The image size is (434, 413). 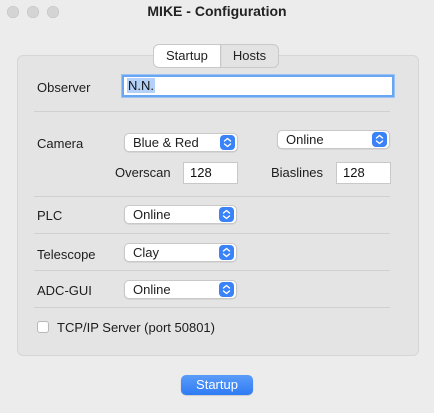 What do you see at coordinates (217, 385) in the screenshot?
I see `startup-button: Startup` at bounding box center [217, 385].